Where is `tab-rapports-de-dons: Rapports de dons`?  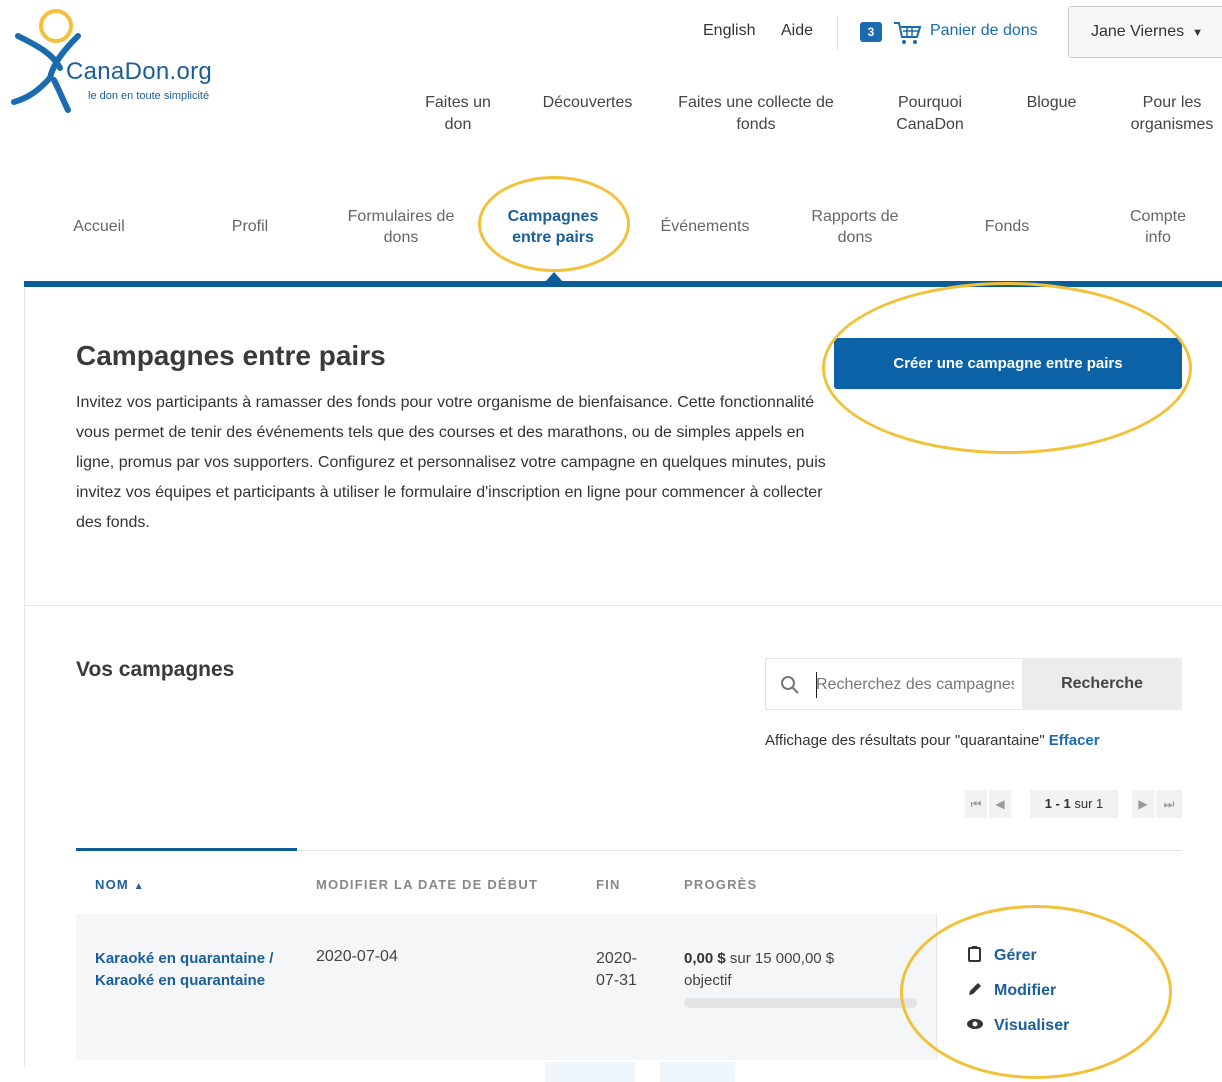 tab-rapports-de-dons: Rapports de dons is located at coordinates (855, 227).